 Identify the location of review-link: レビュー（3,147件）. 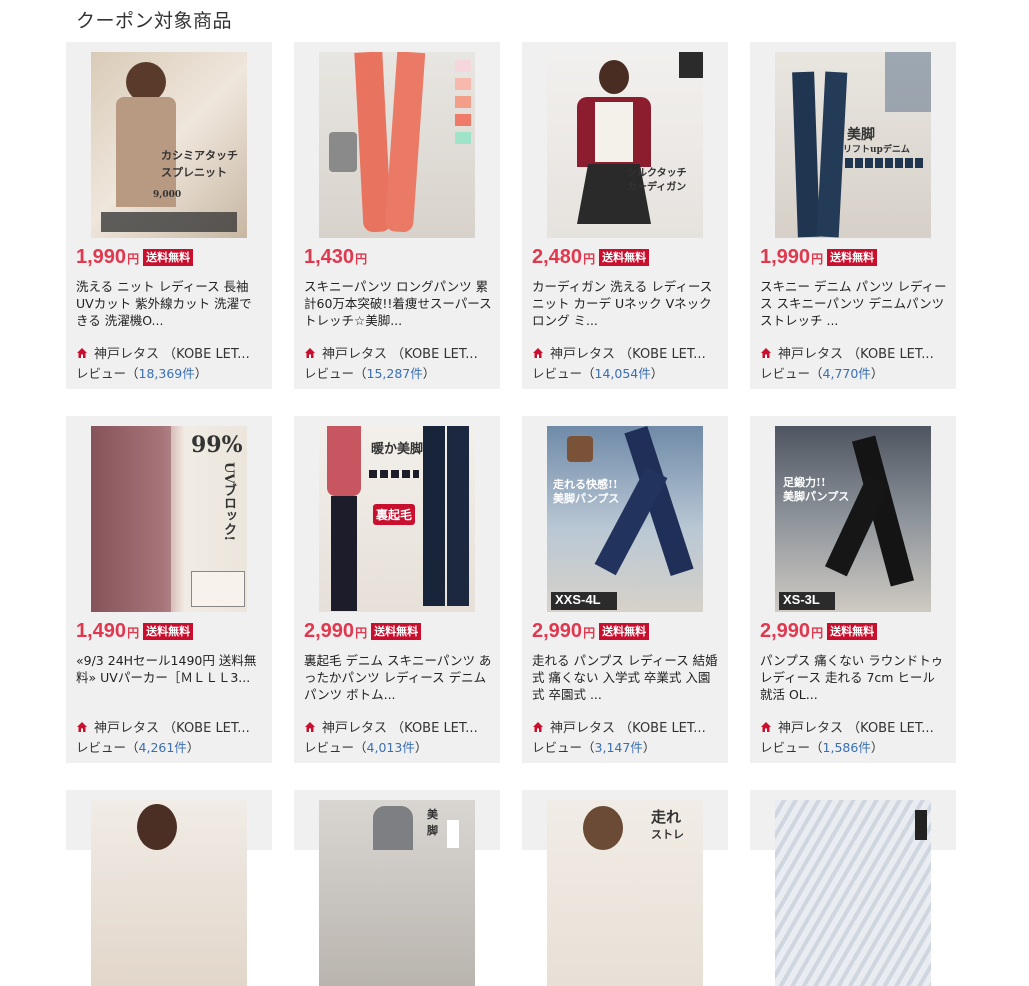
(593, 746).